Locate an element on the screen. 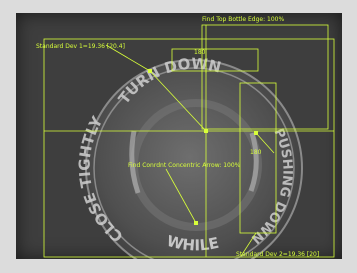  marker-bottom is located at coordinates (196, 223).